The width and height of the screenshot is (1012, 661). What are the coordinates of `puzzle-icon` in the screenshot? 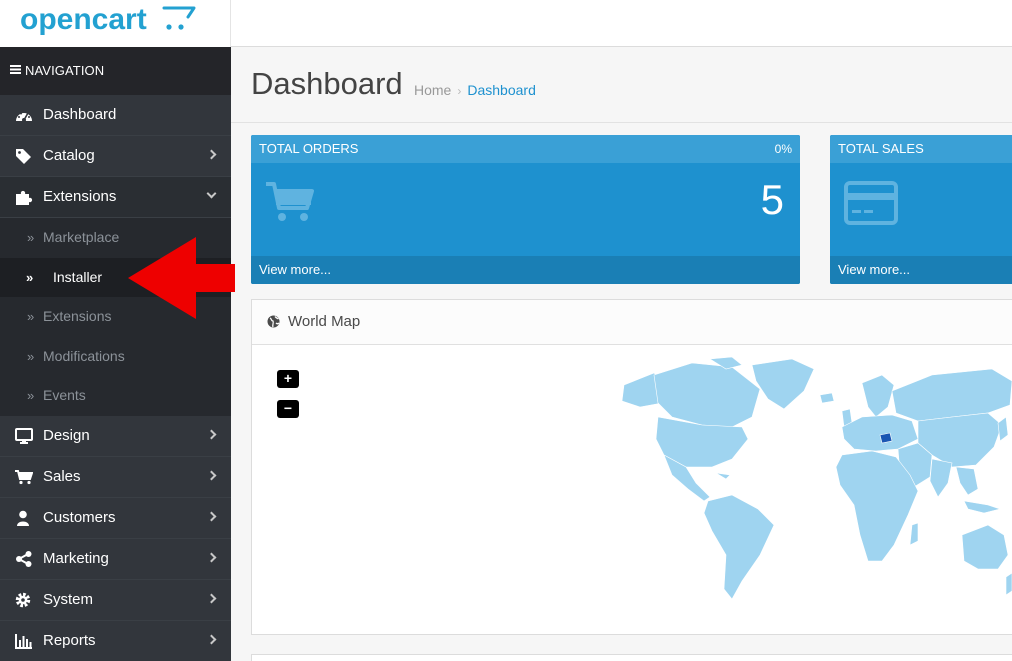 It's located at (24, 197).